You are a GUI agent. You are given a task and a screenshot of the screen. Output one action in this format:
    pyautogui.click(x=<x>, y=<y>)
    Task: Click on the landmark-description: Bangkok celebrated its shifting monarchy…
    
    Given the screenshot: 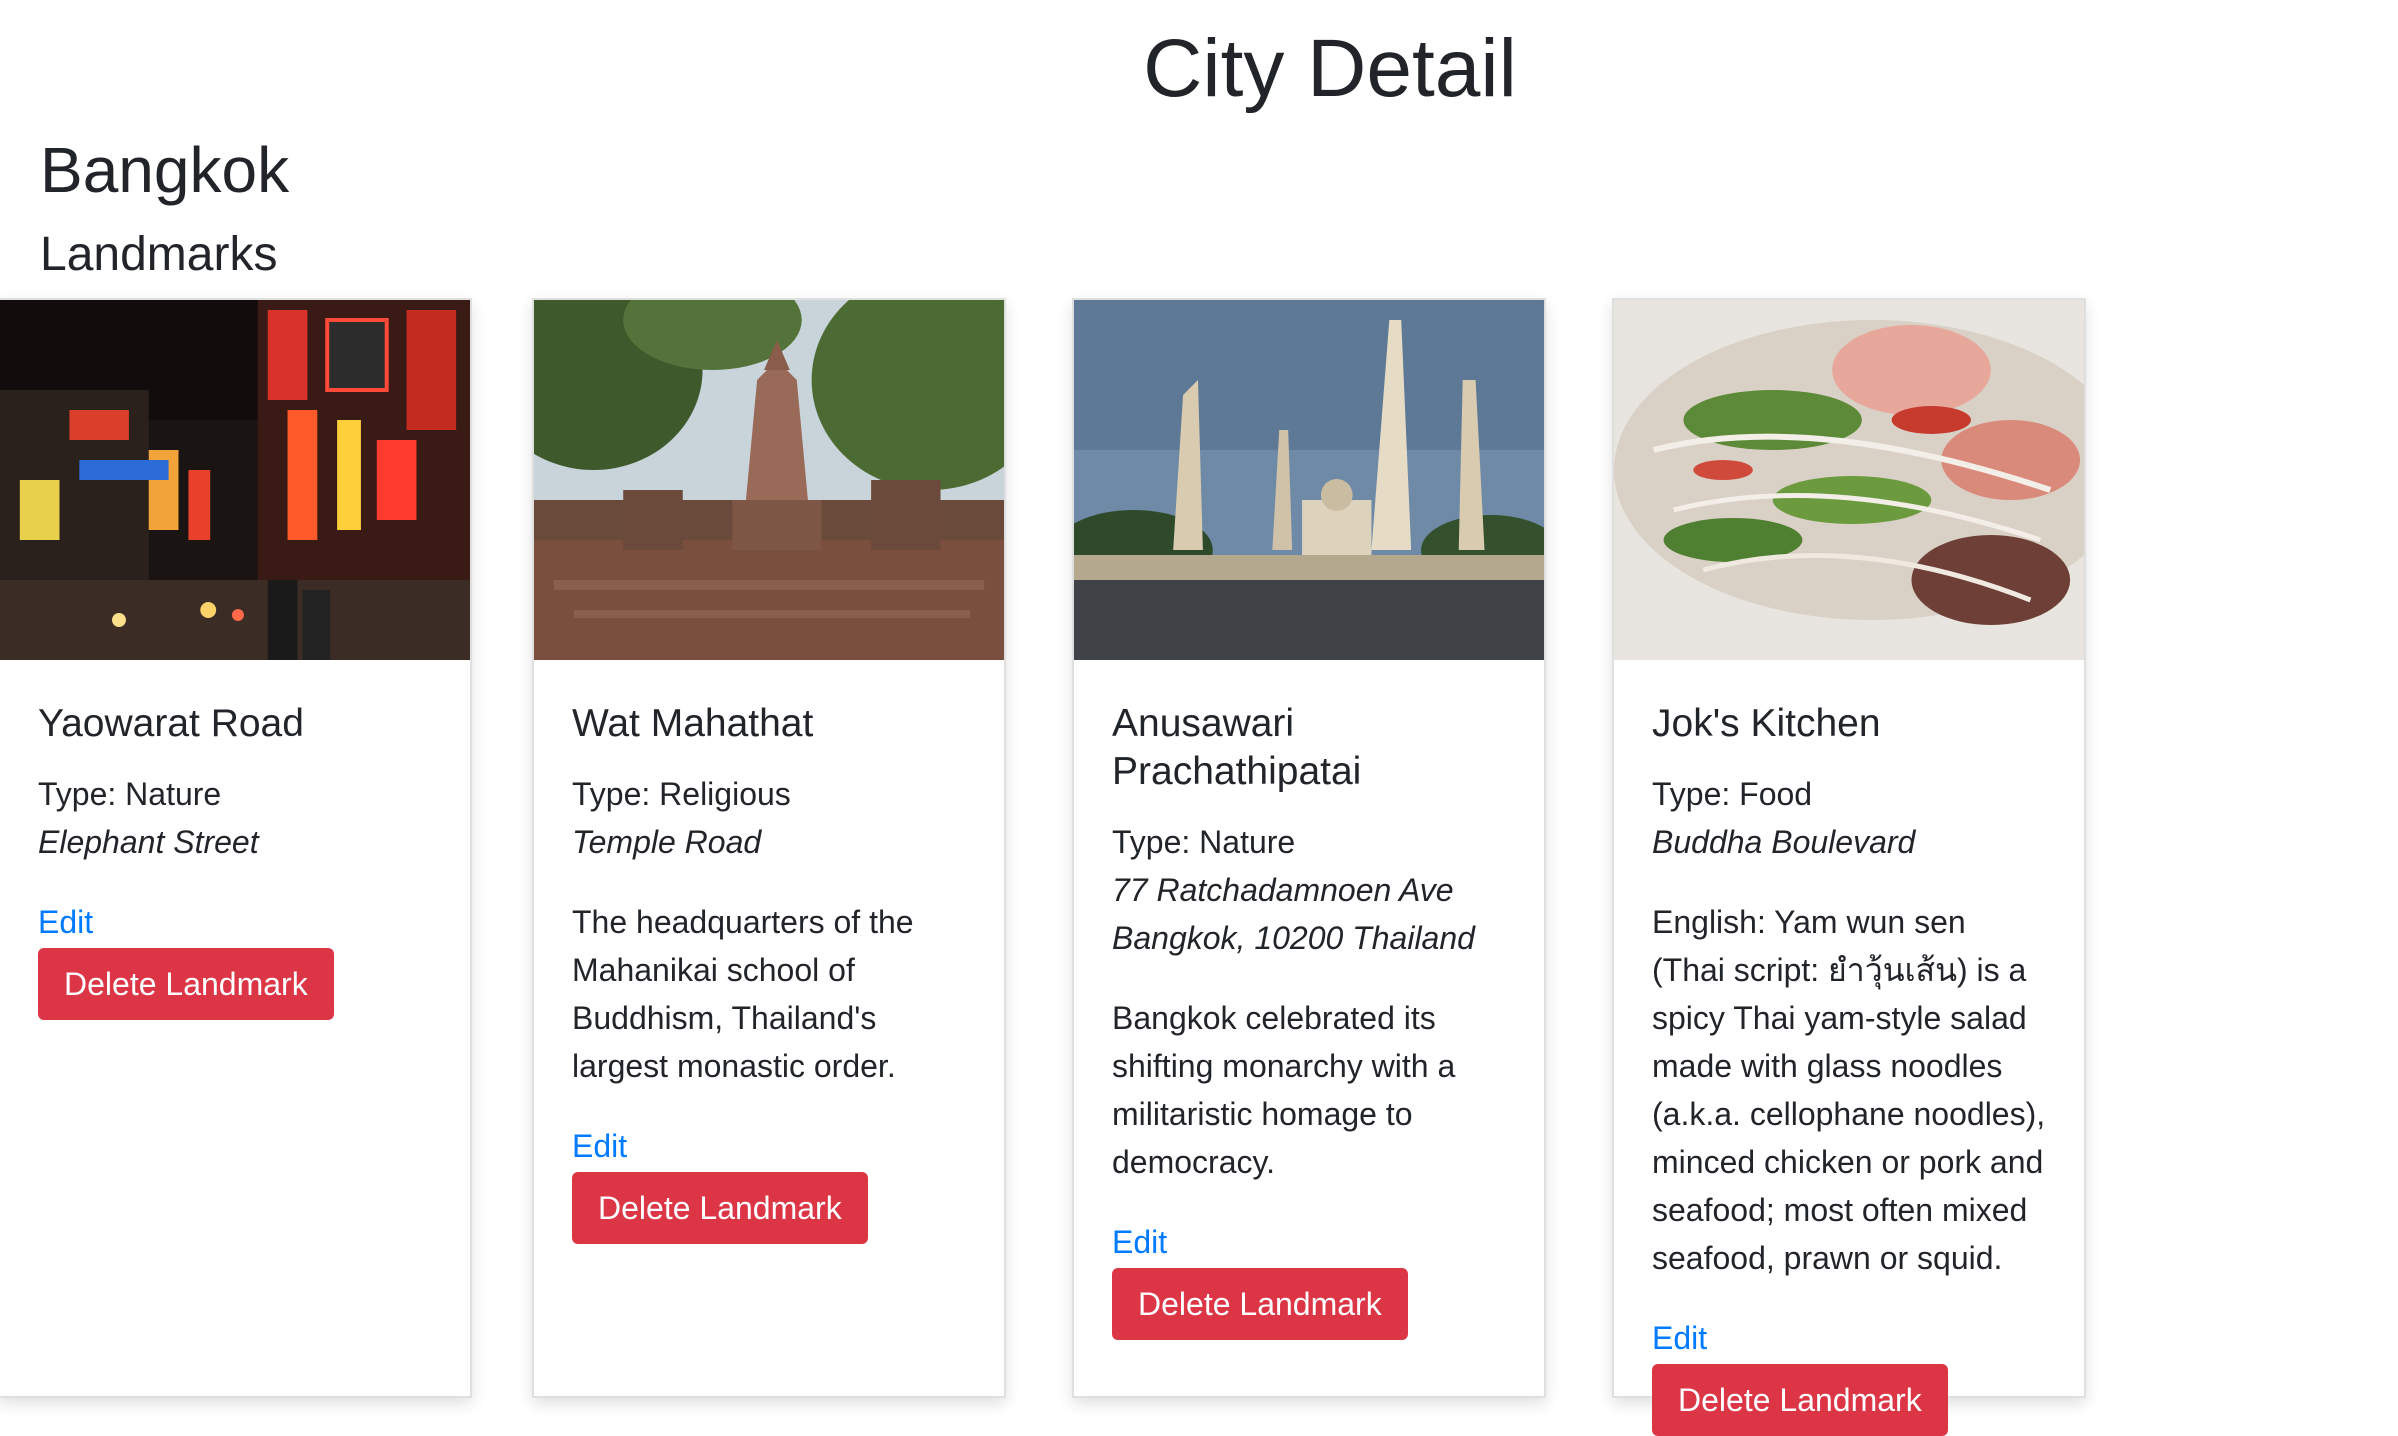 What is the action you would take?
    pyautogui.click(x=1284, y=1090)
    